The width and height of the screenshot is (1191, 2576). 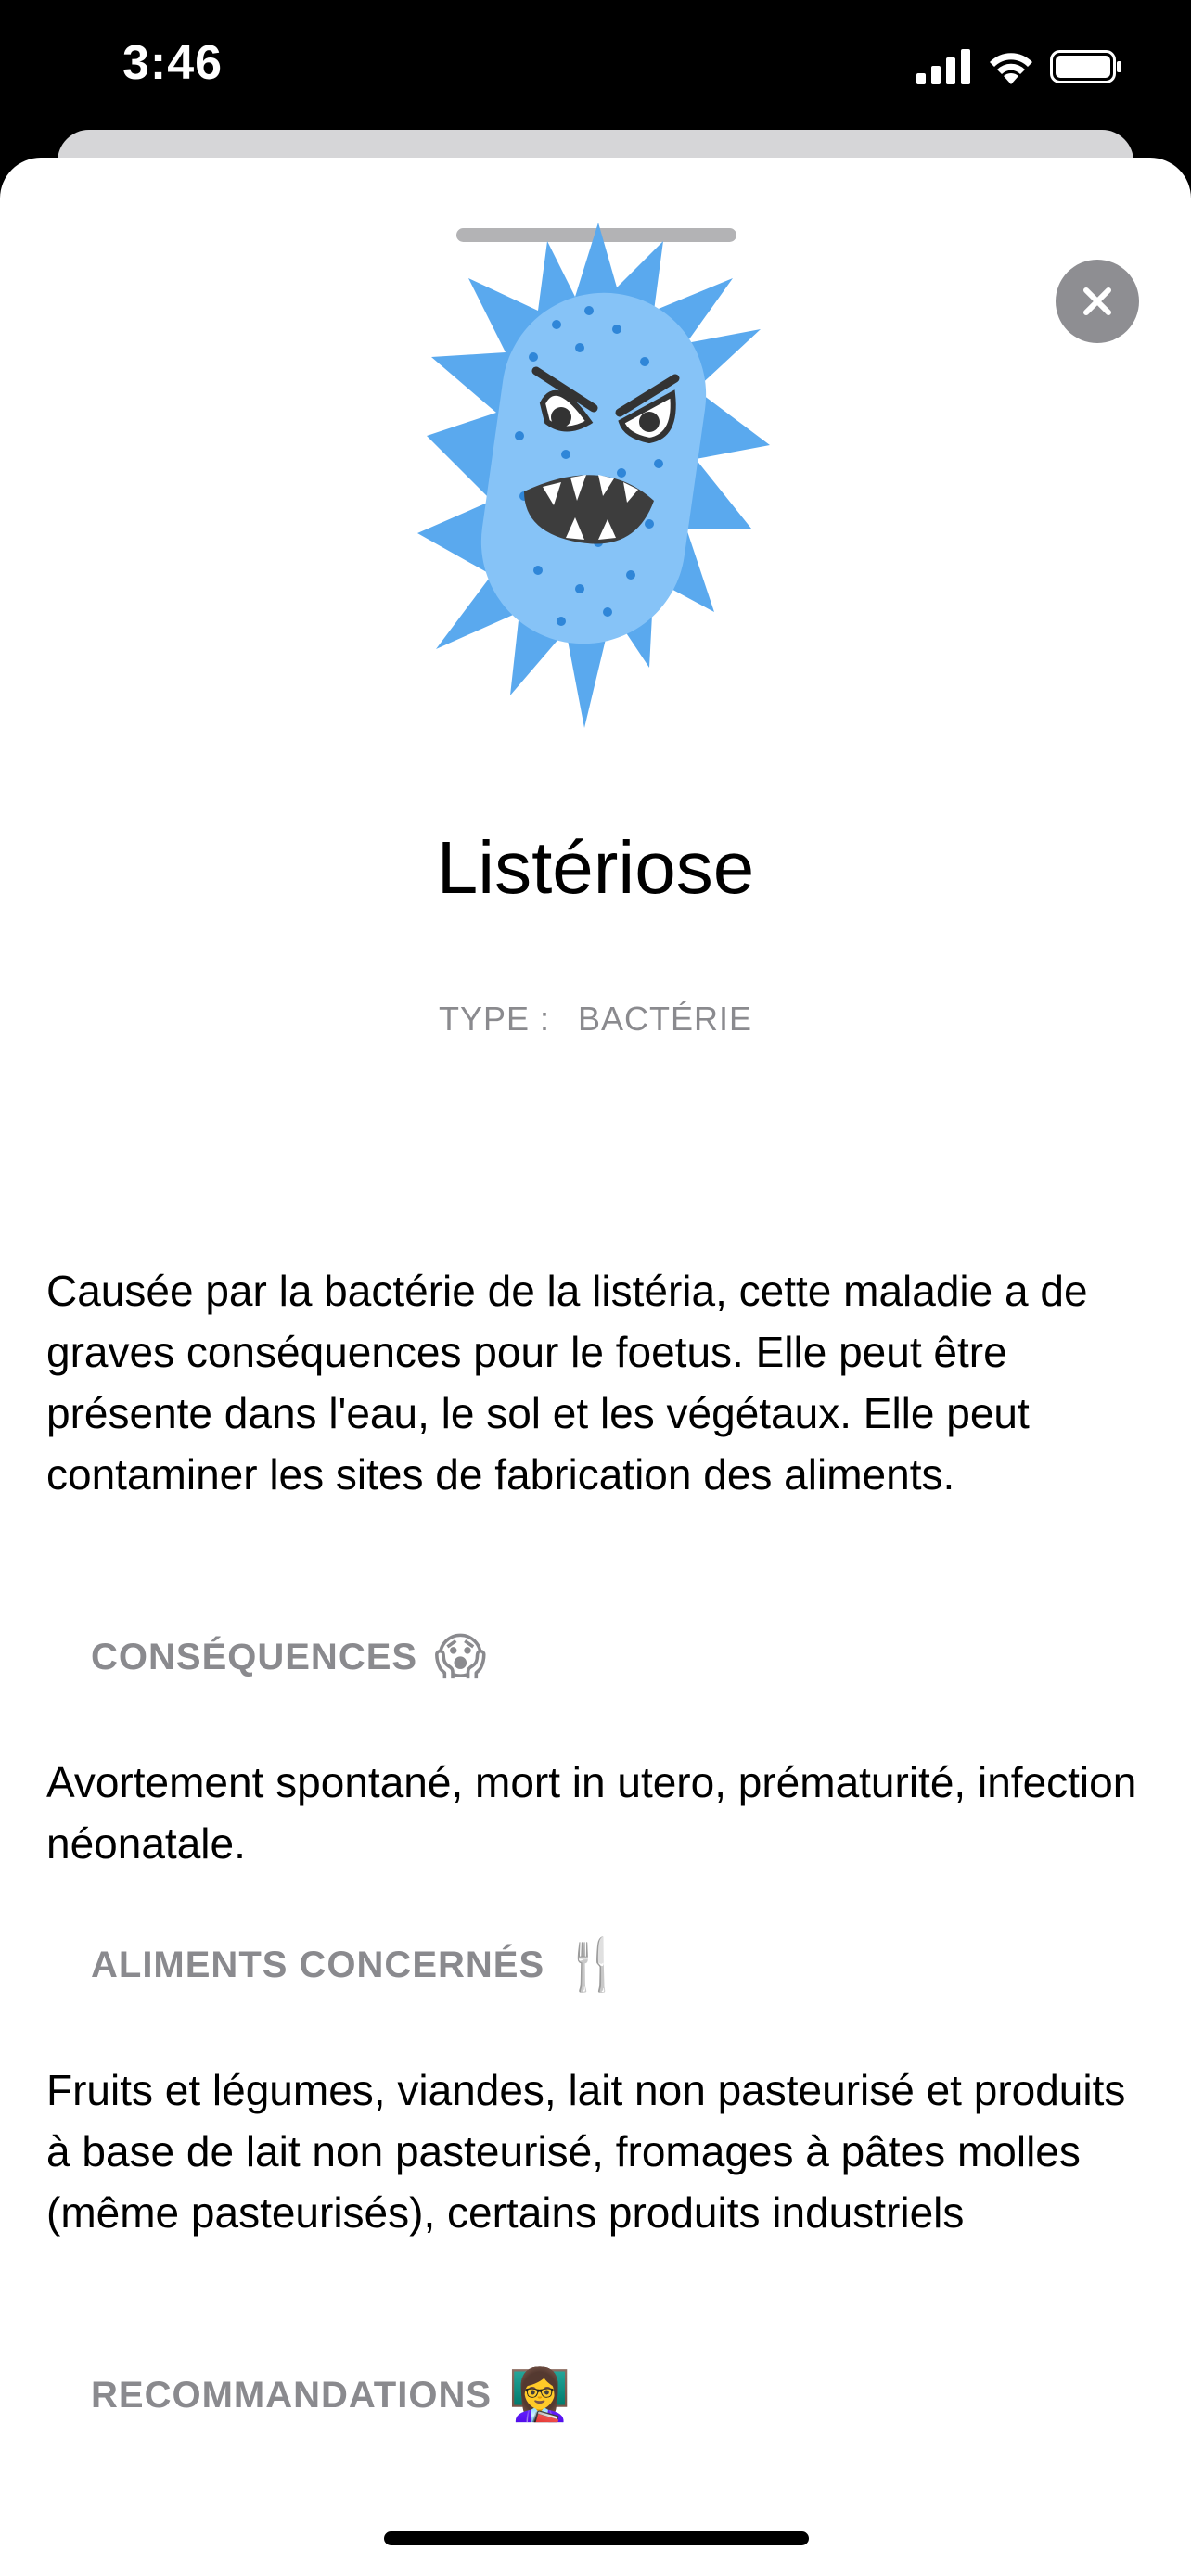 I want to click on foods-title: ALIMENTS CONCERNÉS, so click(x=318, y=1965).